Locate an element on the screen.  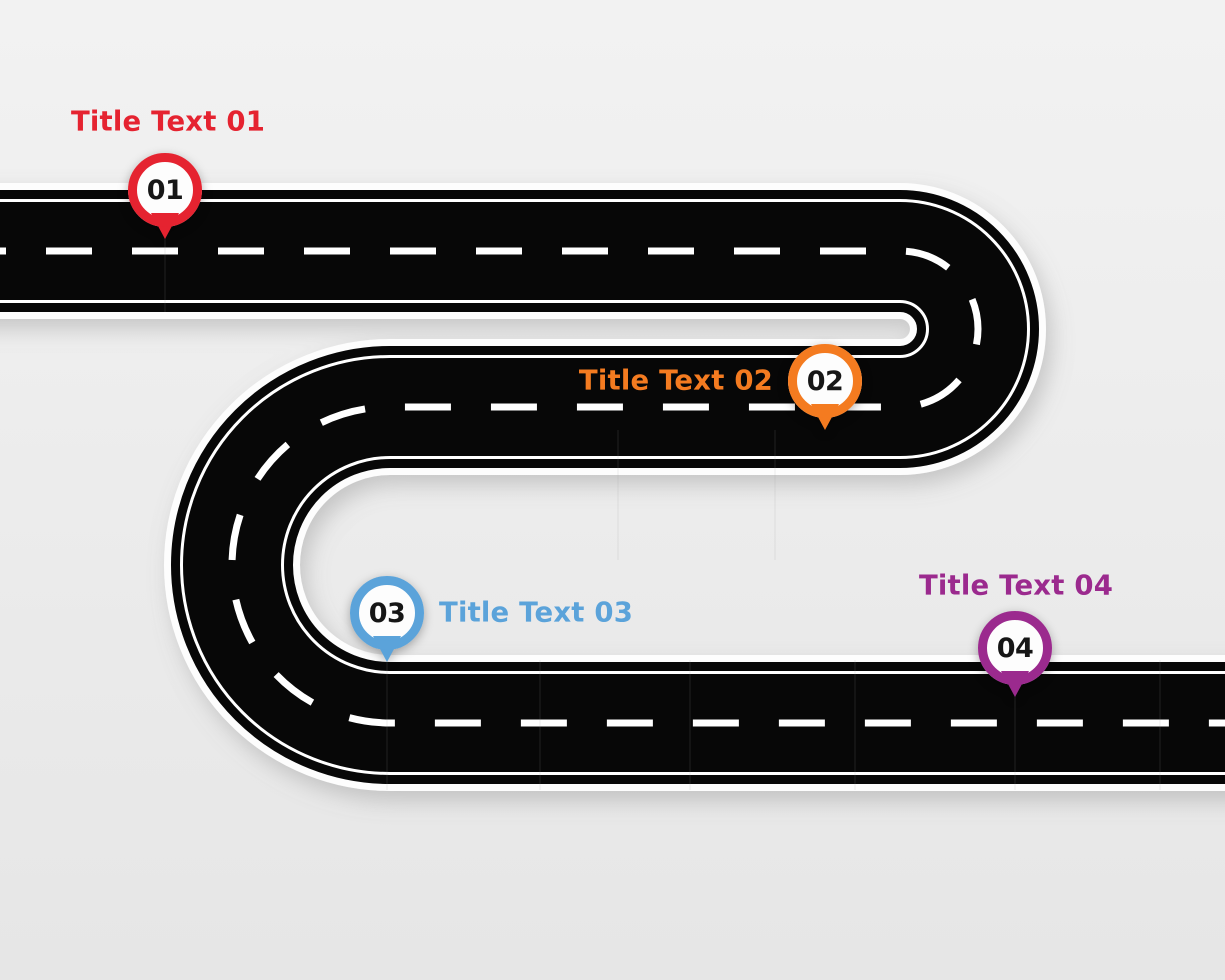
milestone-title-04: Title Text 04 is located at coordinates (1016, 585).